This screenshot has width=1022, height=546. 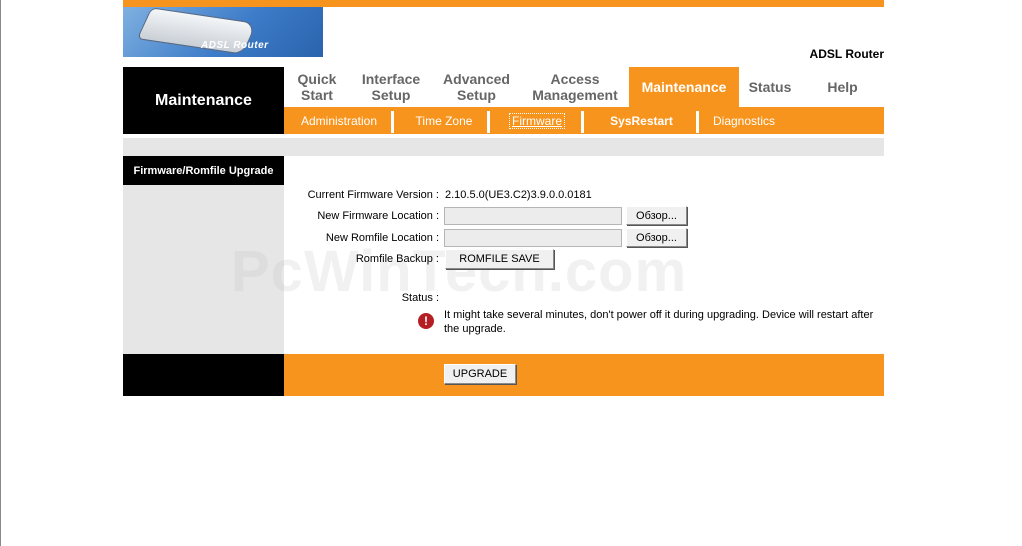 I want to click on top-accent-bar, so click(x=503, y=3).